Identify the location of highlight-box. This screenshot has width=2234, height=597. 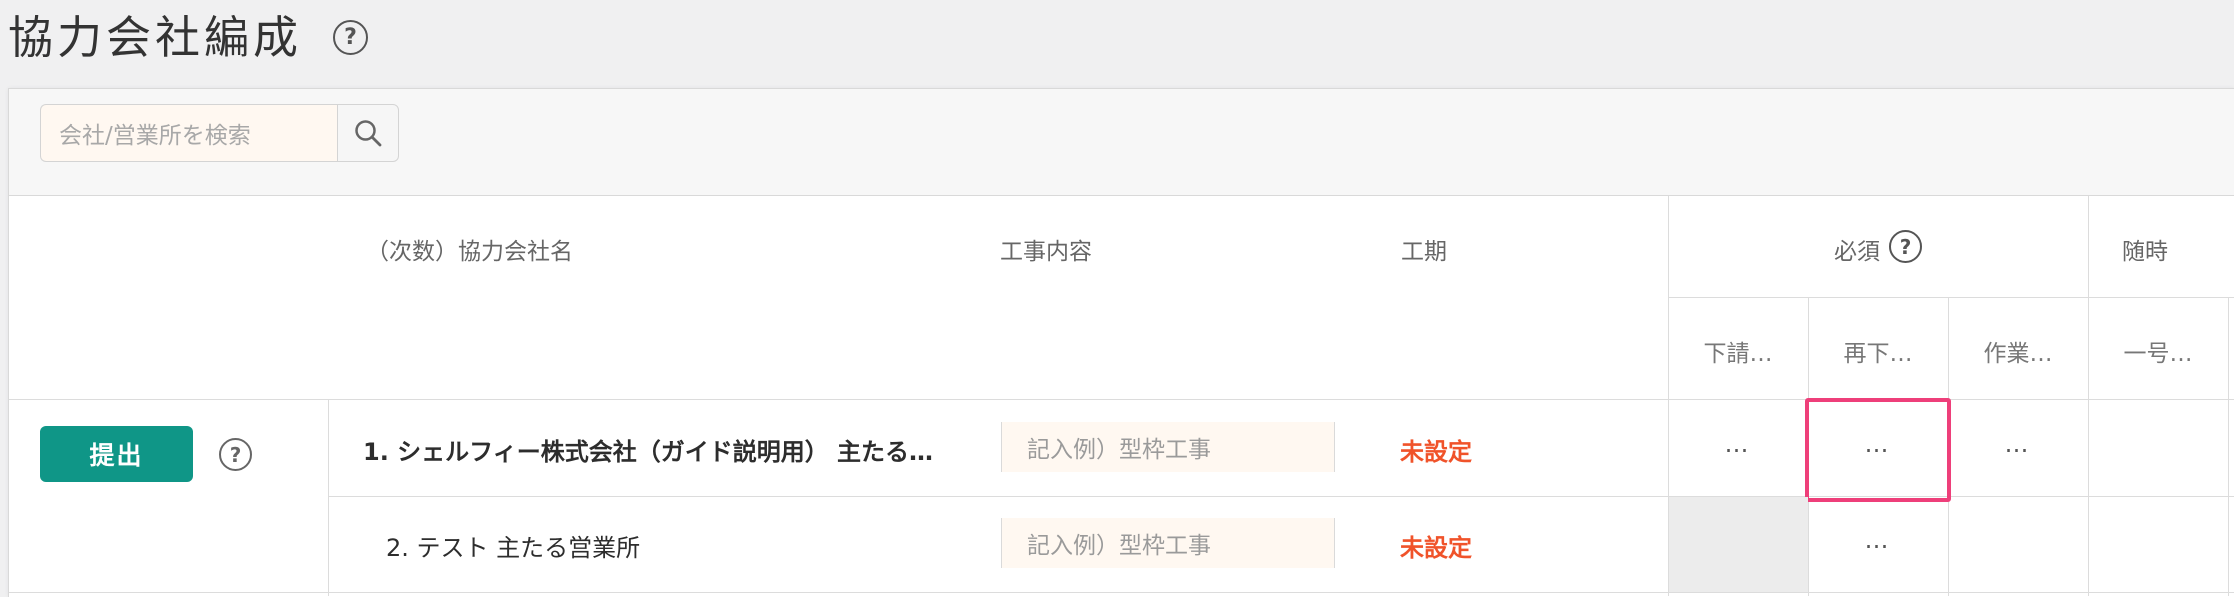
(1878, 450).